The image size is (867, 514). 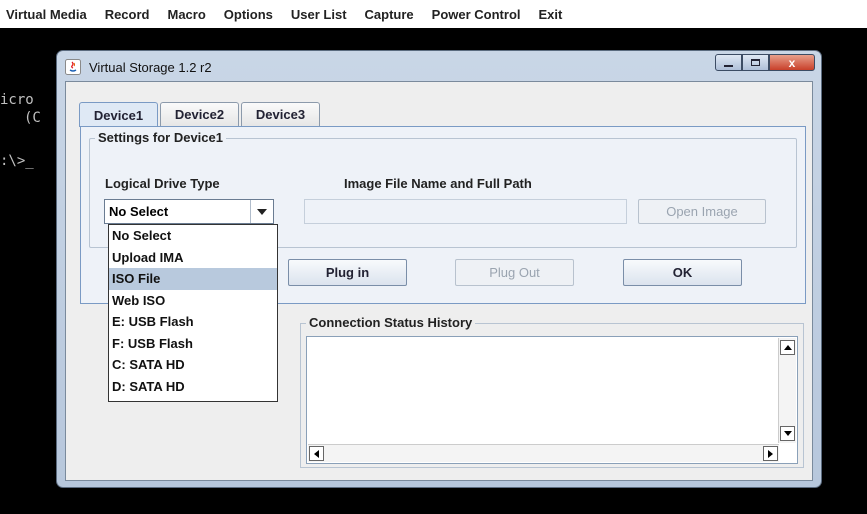 I want to click on image-path-field, so click(x=465, y=211).